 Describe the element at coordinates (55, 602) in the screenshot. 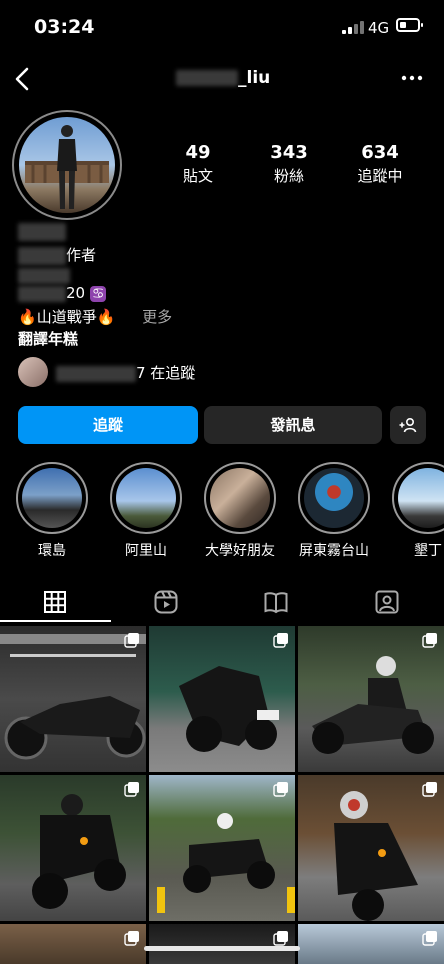

I see `grid-icon` at that location.